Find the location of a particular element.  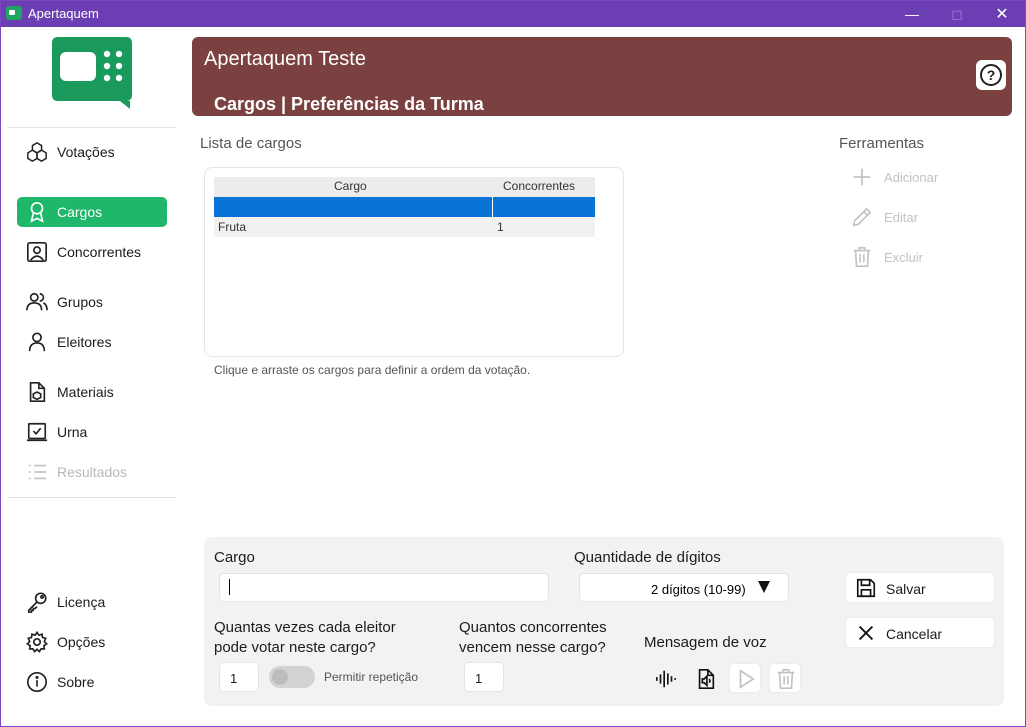

sidebar-item-licenca: Licença is located at coordinates (92, 602).